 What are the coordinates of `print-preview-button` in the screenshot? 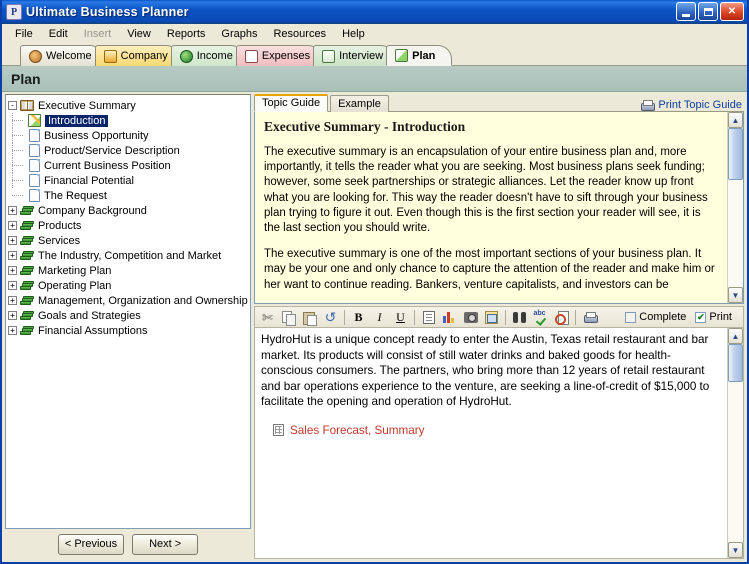 It's located at (561, 317).